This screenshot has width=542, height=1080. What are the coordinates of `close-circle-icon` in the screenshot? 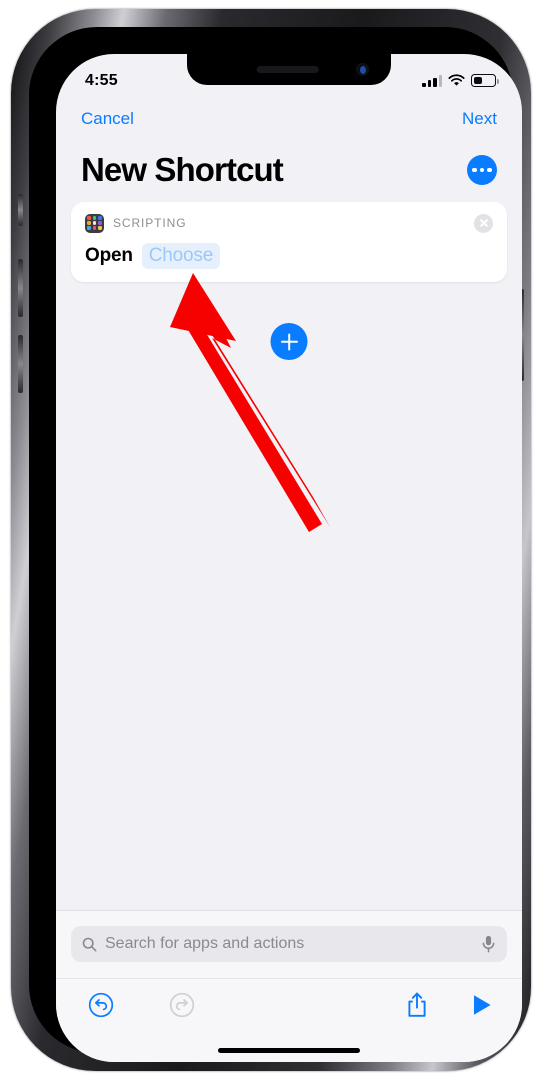 It's located at (483, 223).